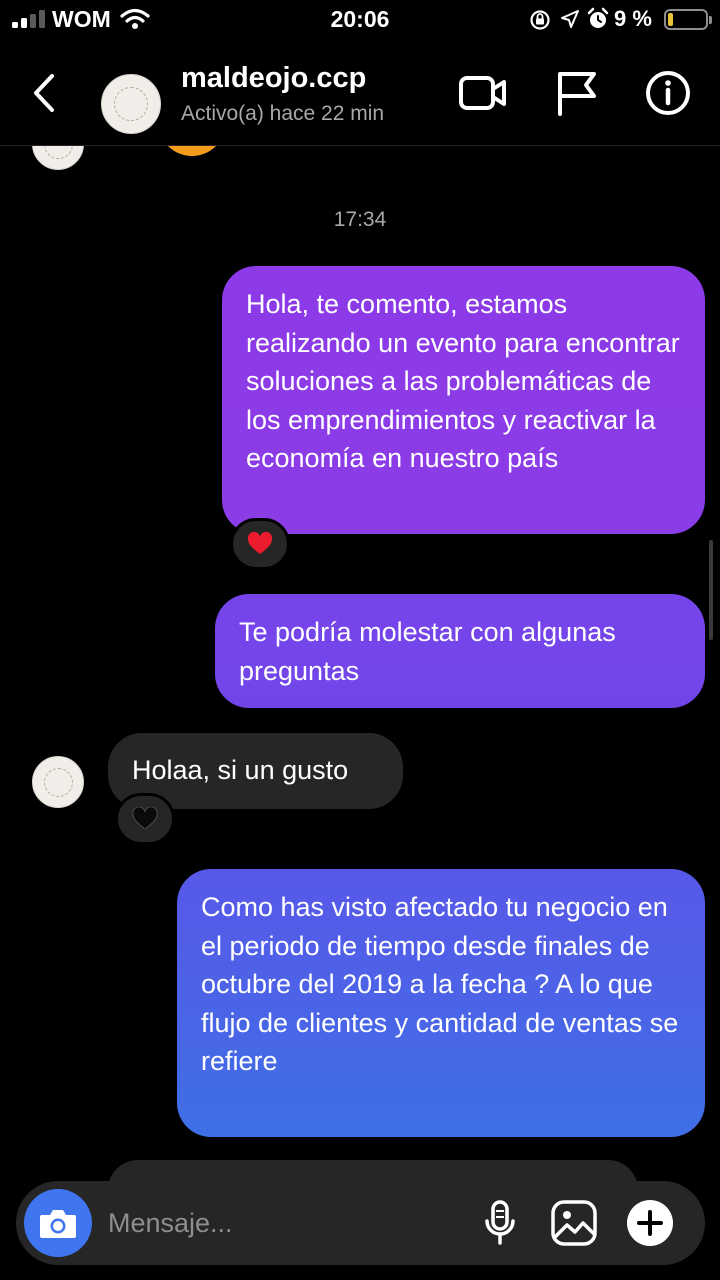  Describe the element at coordinates (633, 18) in the screenshot. I see `battery-percent: 9 %` at that location.